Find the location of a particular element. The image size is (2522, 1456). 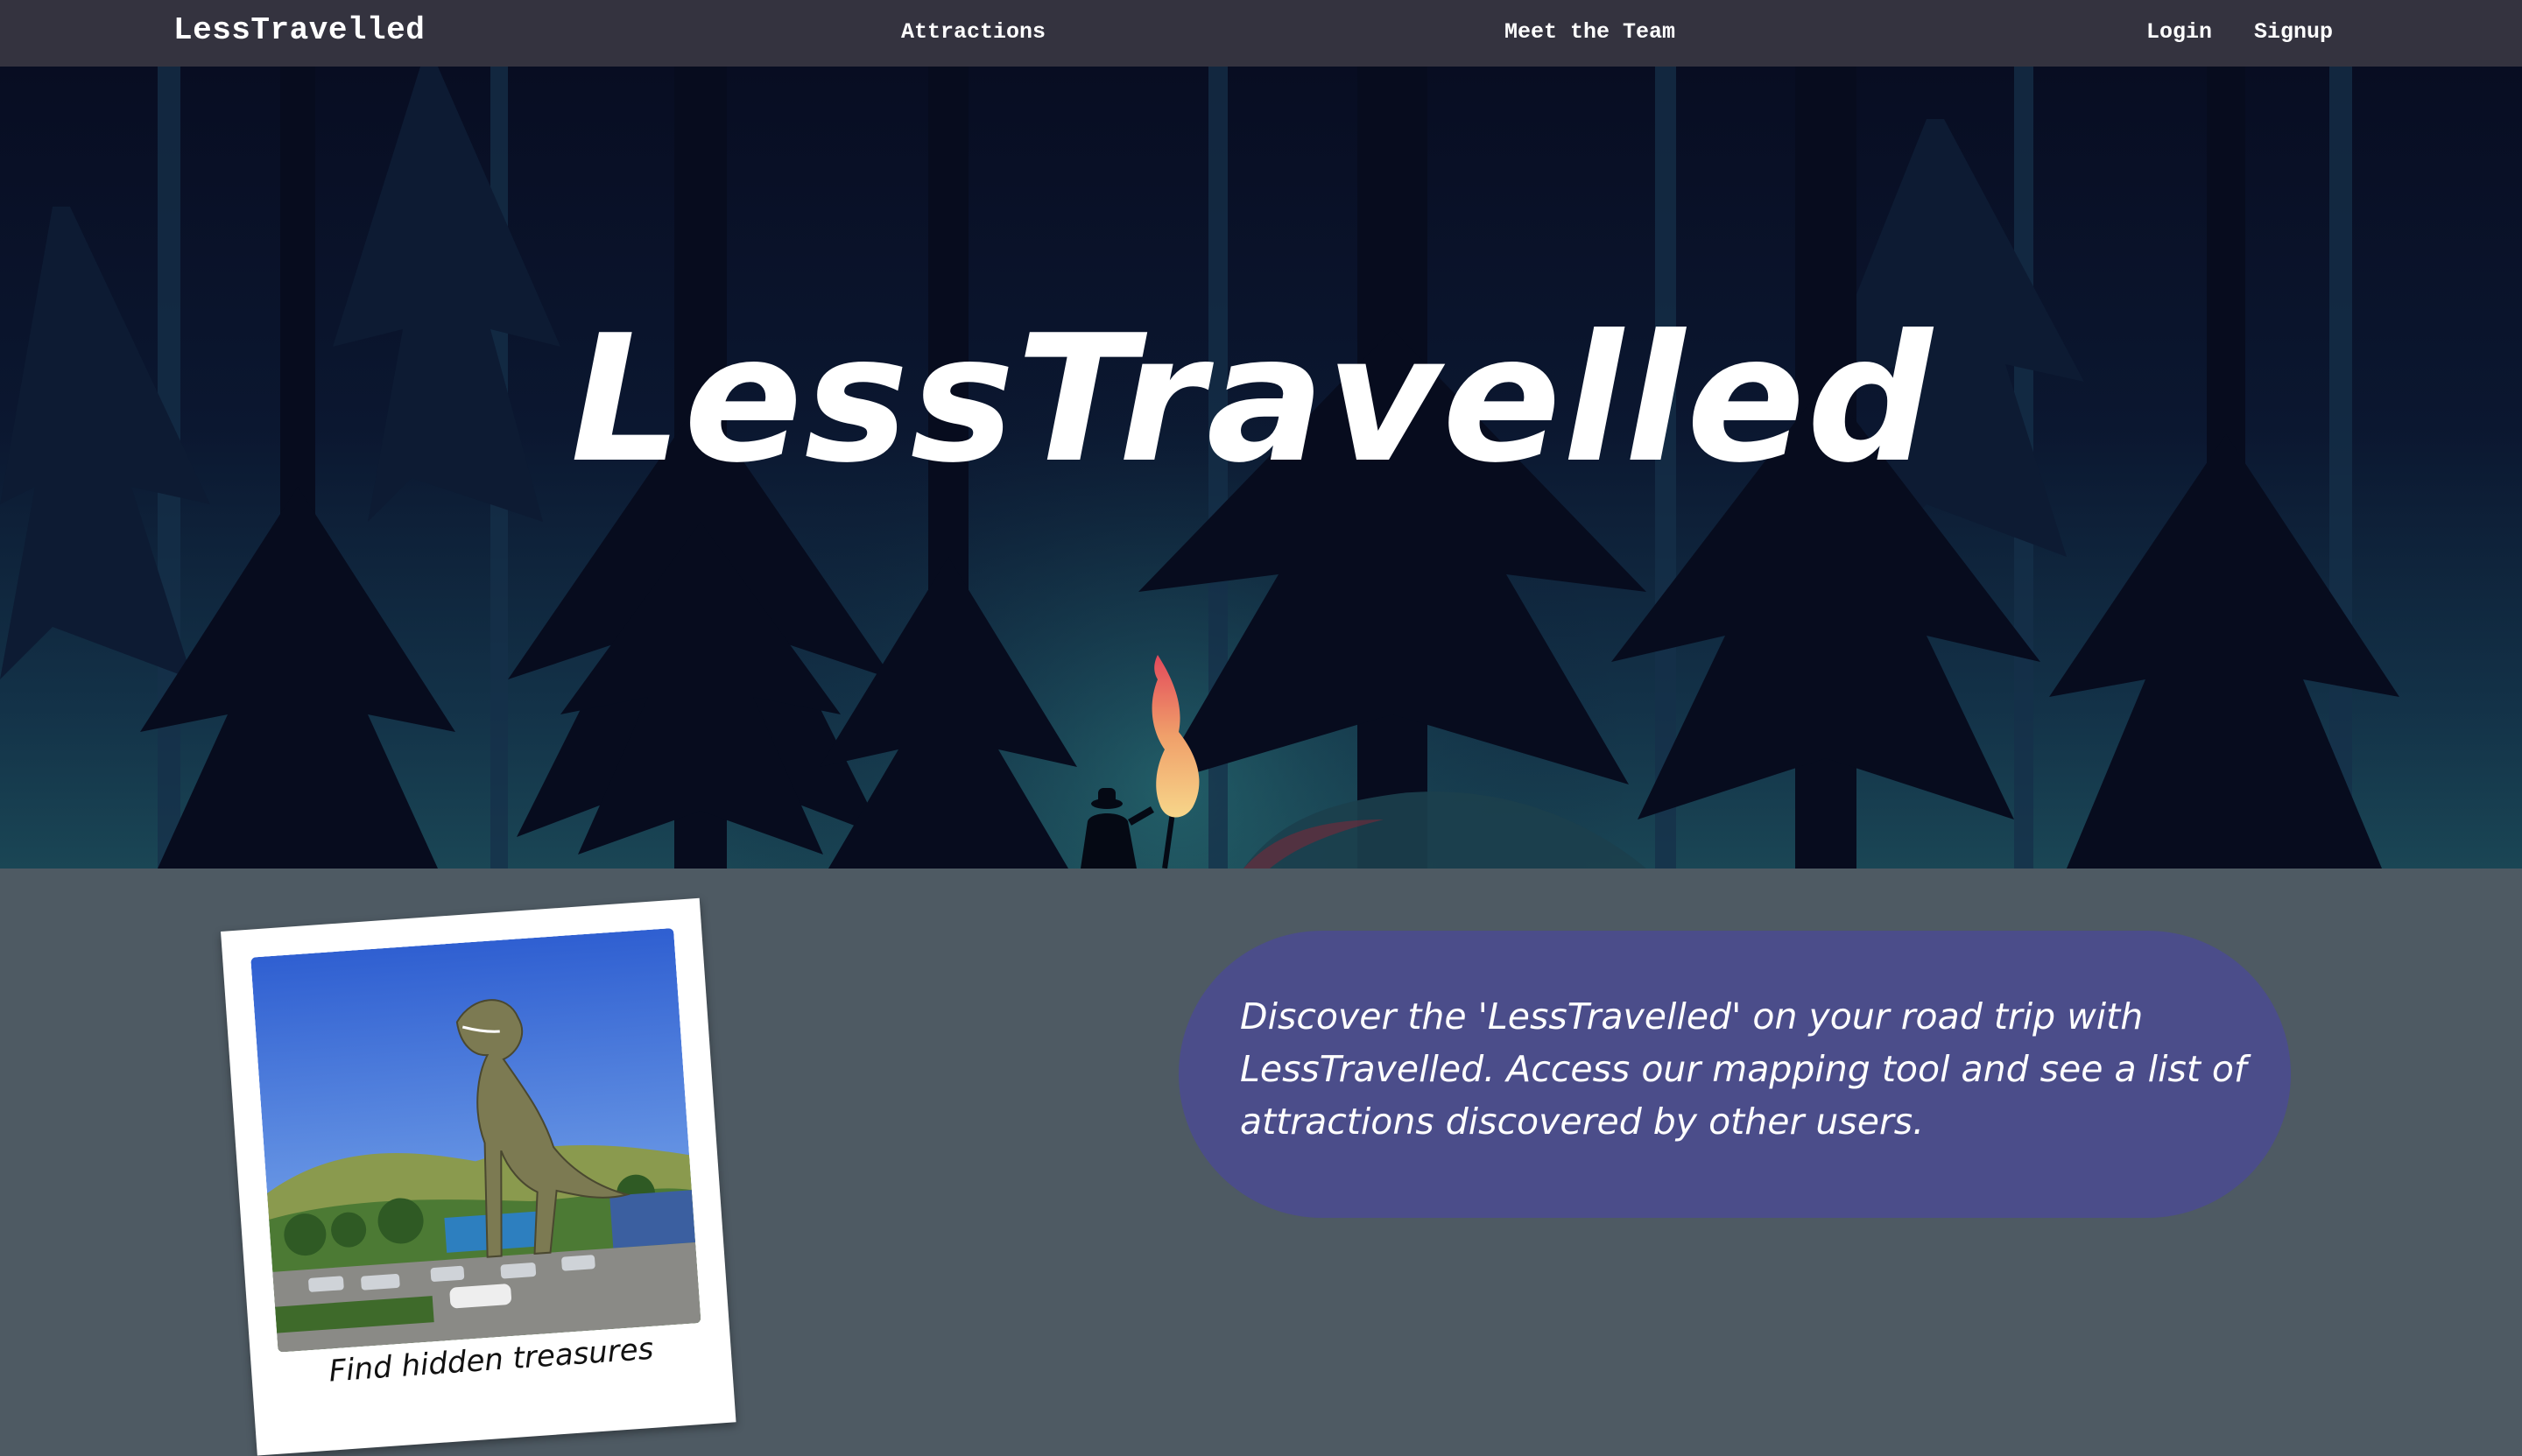

hero-title: LessTravelled is located at coordinates (1252, 400).